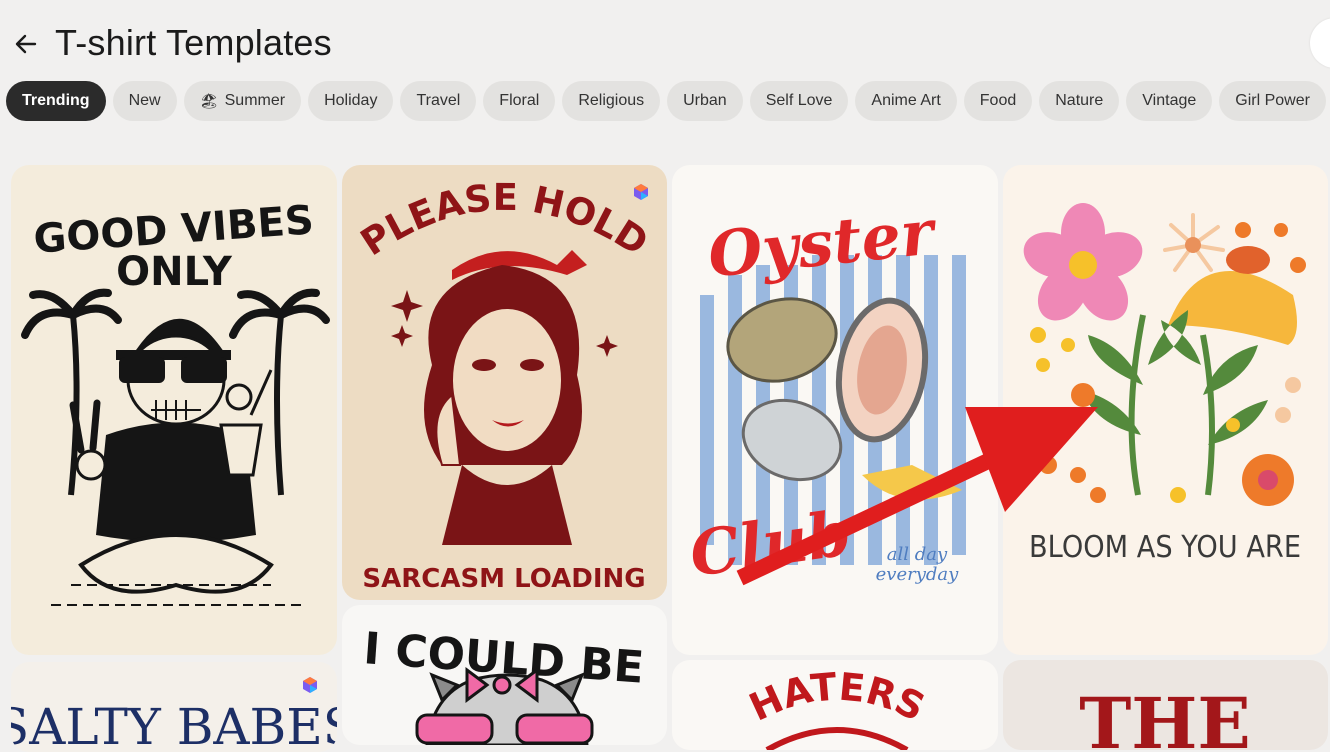 The height and width of the screenshot is (752, 1330). I want to click on template-card-salty-babes: SALTY BABES, so click(174, 707).